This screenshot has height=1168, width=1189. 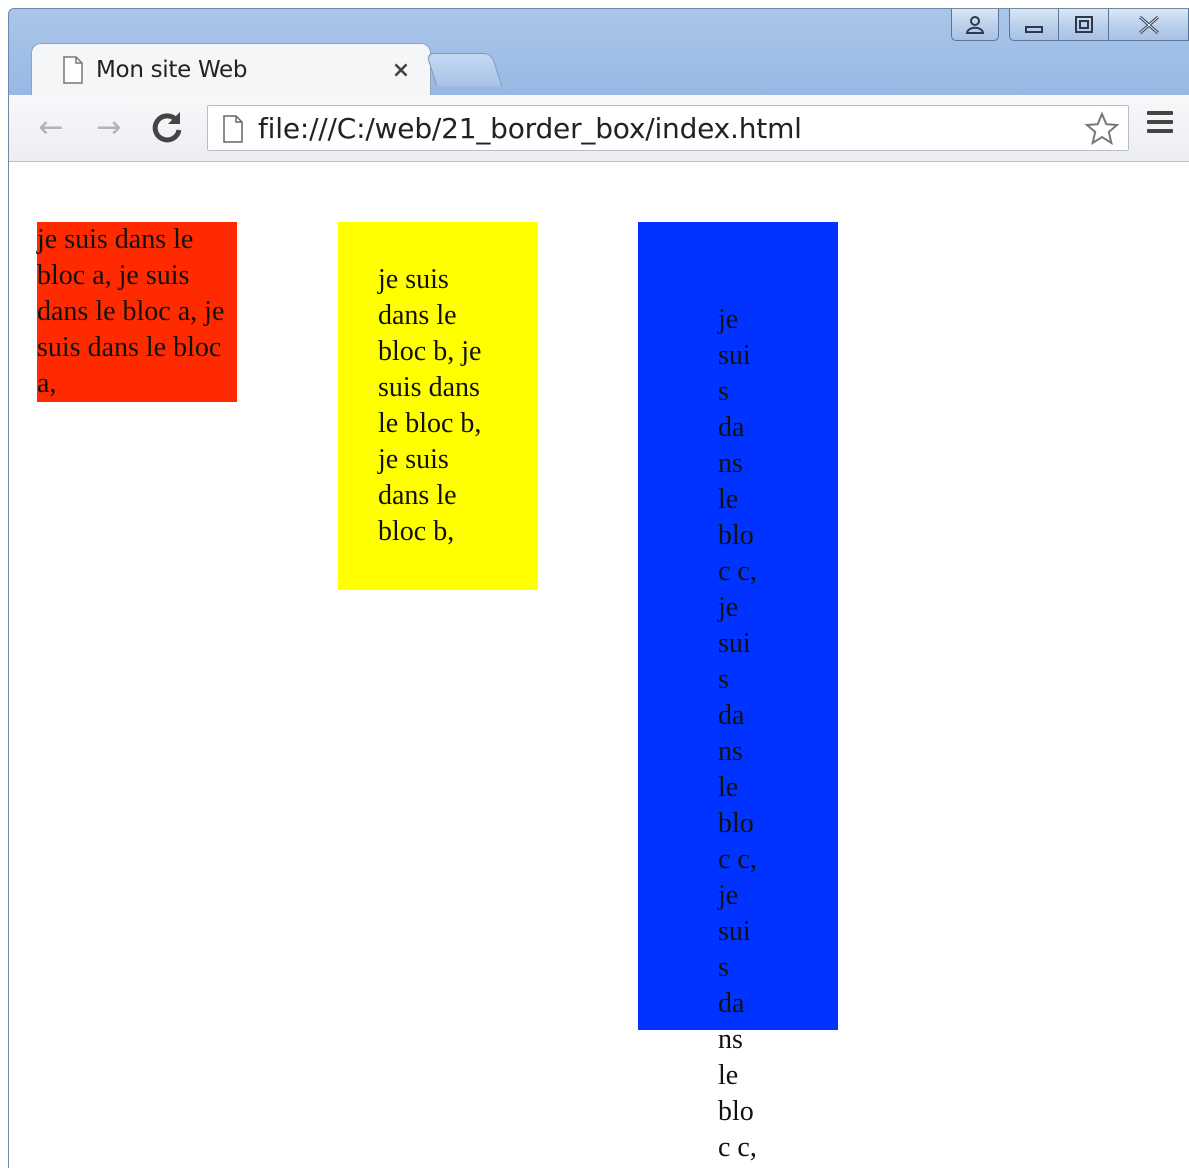 I want to click on address-bar: file:///C:/web/21_border_box/index.html, so click(x=668, y=128).